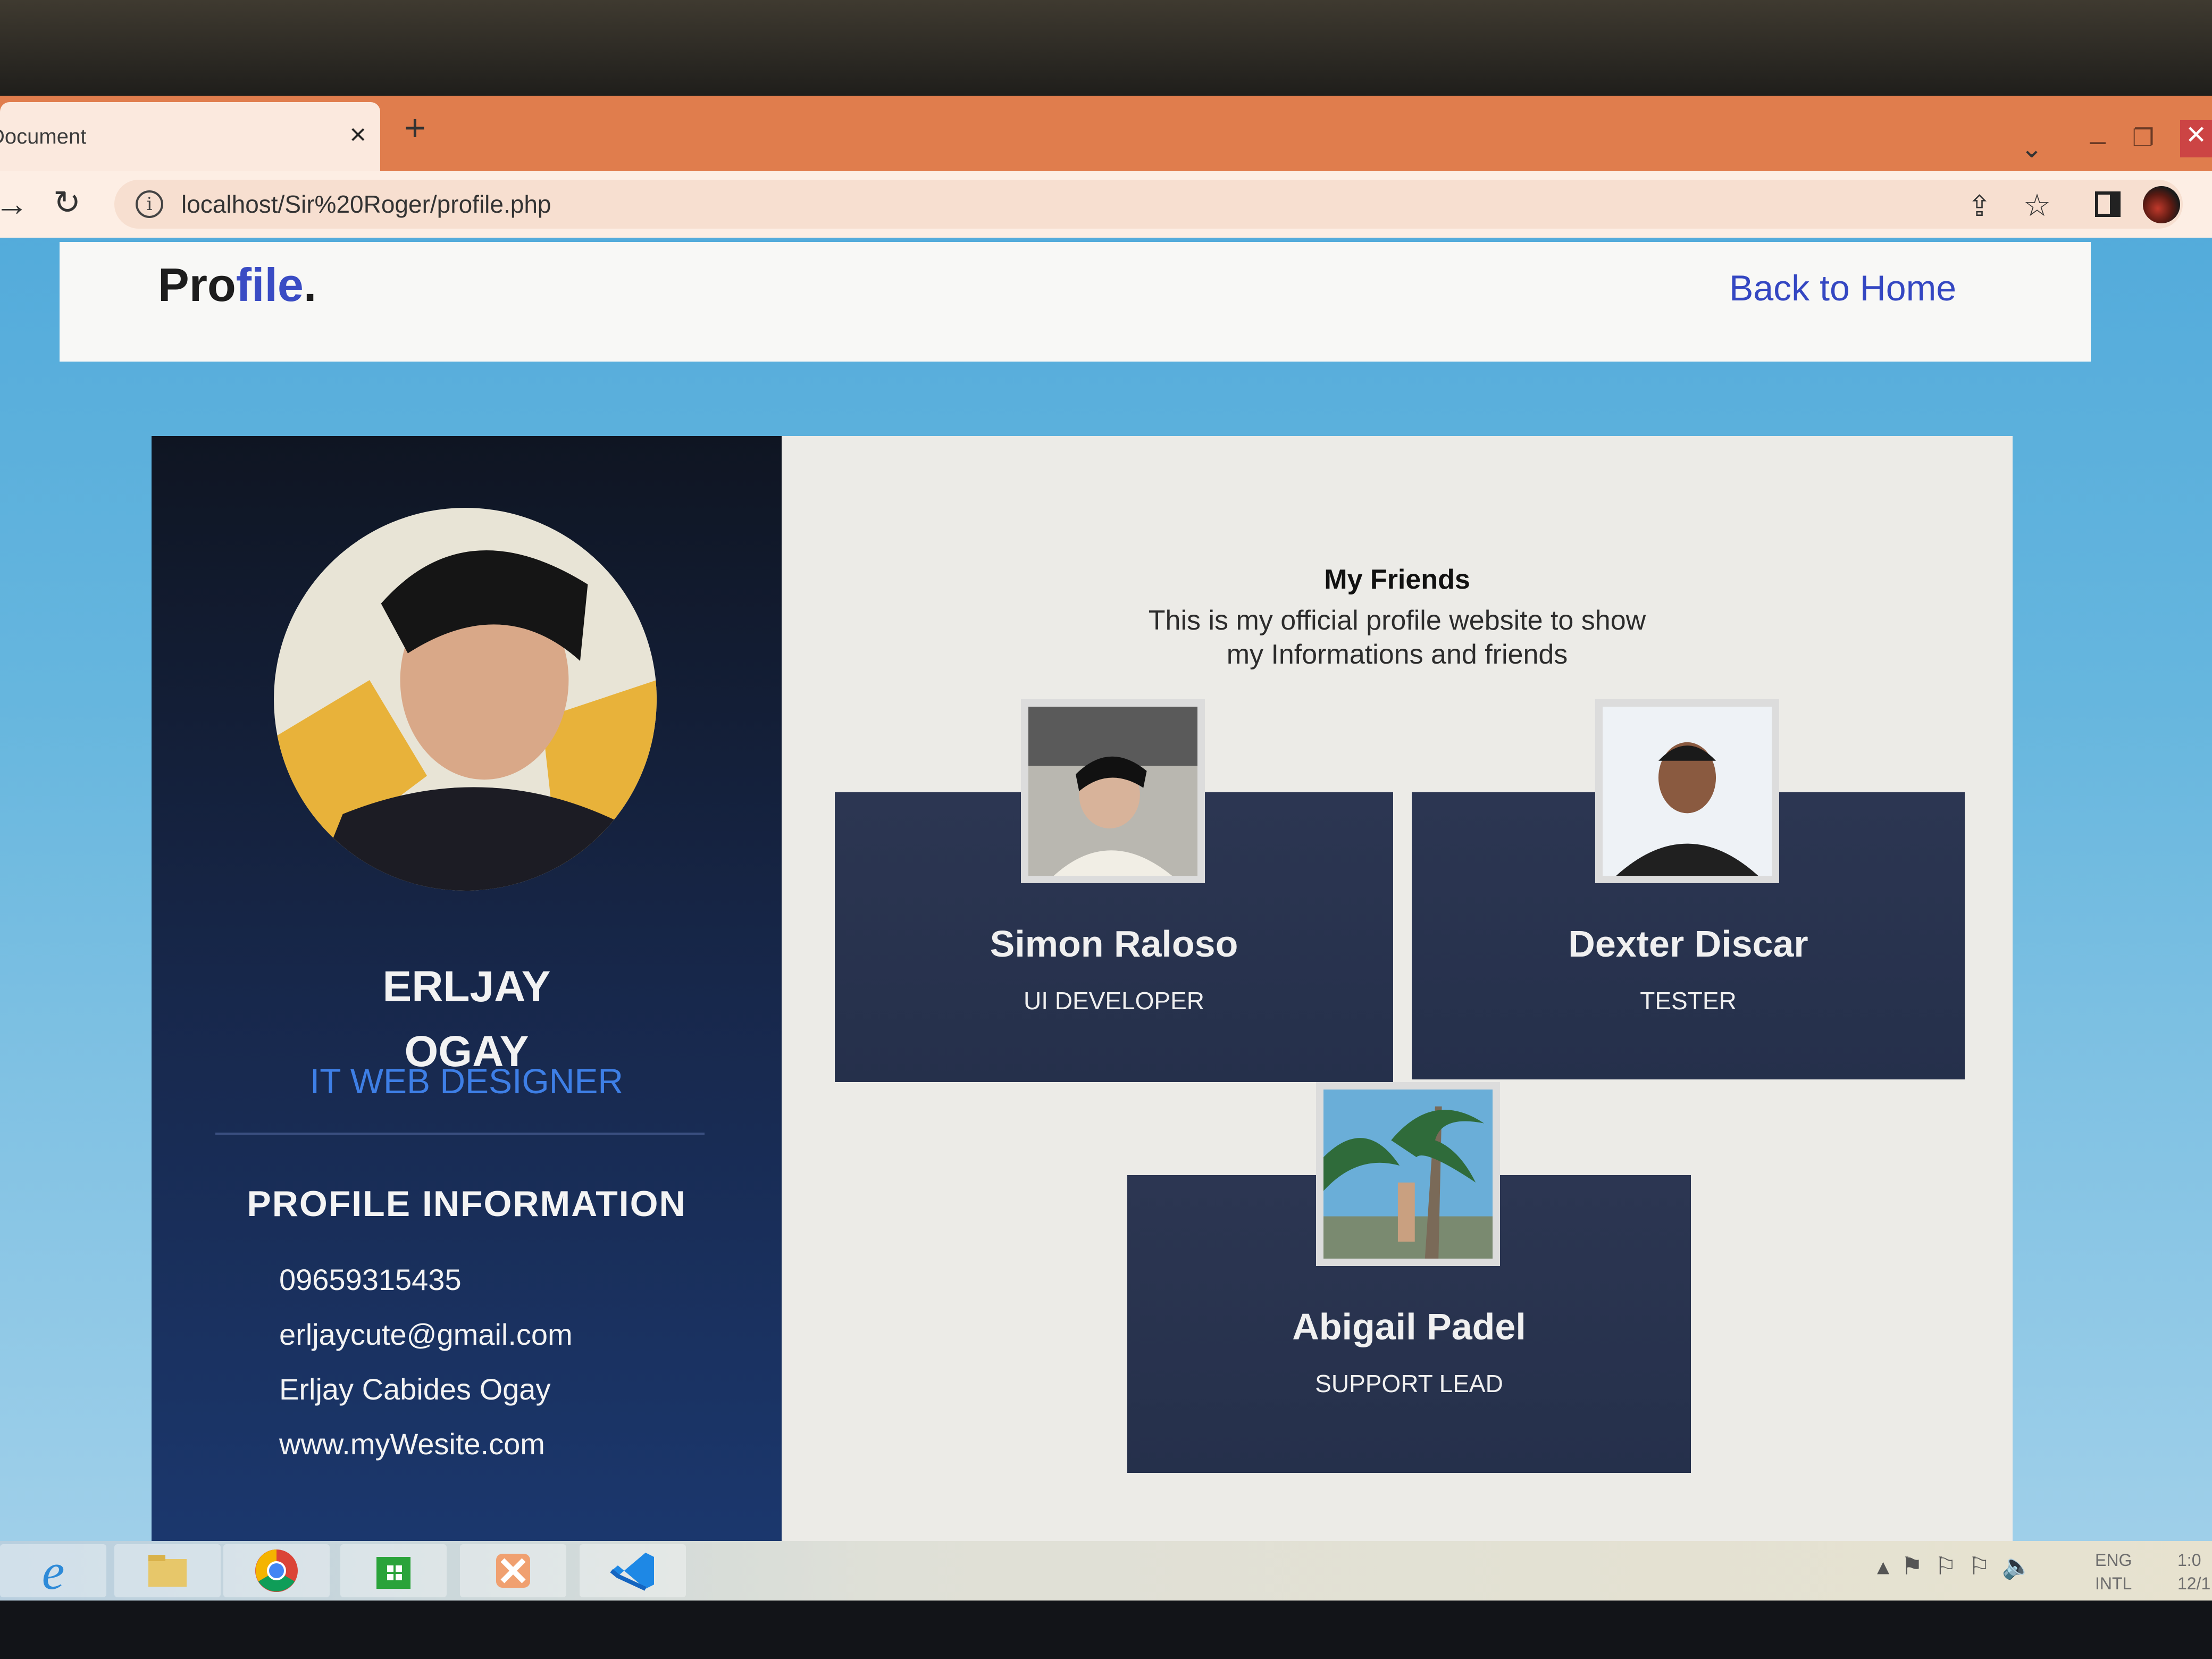 Image resolution: width=2212 pixels, height=1659 pixels. What do you see at coordinates (366, 204) in the screenshot?
I see `url-text: localhost/Sir%20Roger/profile.php` at bounding box center [366, 204].